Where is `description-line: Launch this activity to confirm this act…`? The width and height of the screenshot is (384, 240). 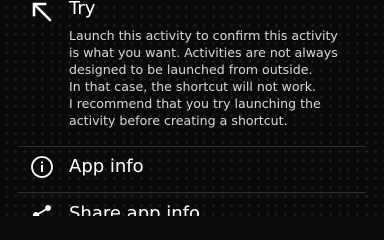
description-line: Launch this activity to confirm this act… is located at coordinates (203, 35).